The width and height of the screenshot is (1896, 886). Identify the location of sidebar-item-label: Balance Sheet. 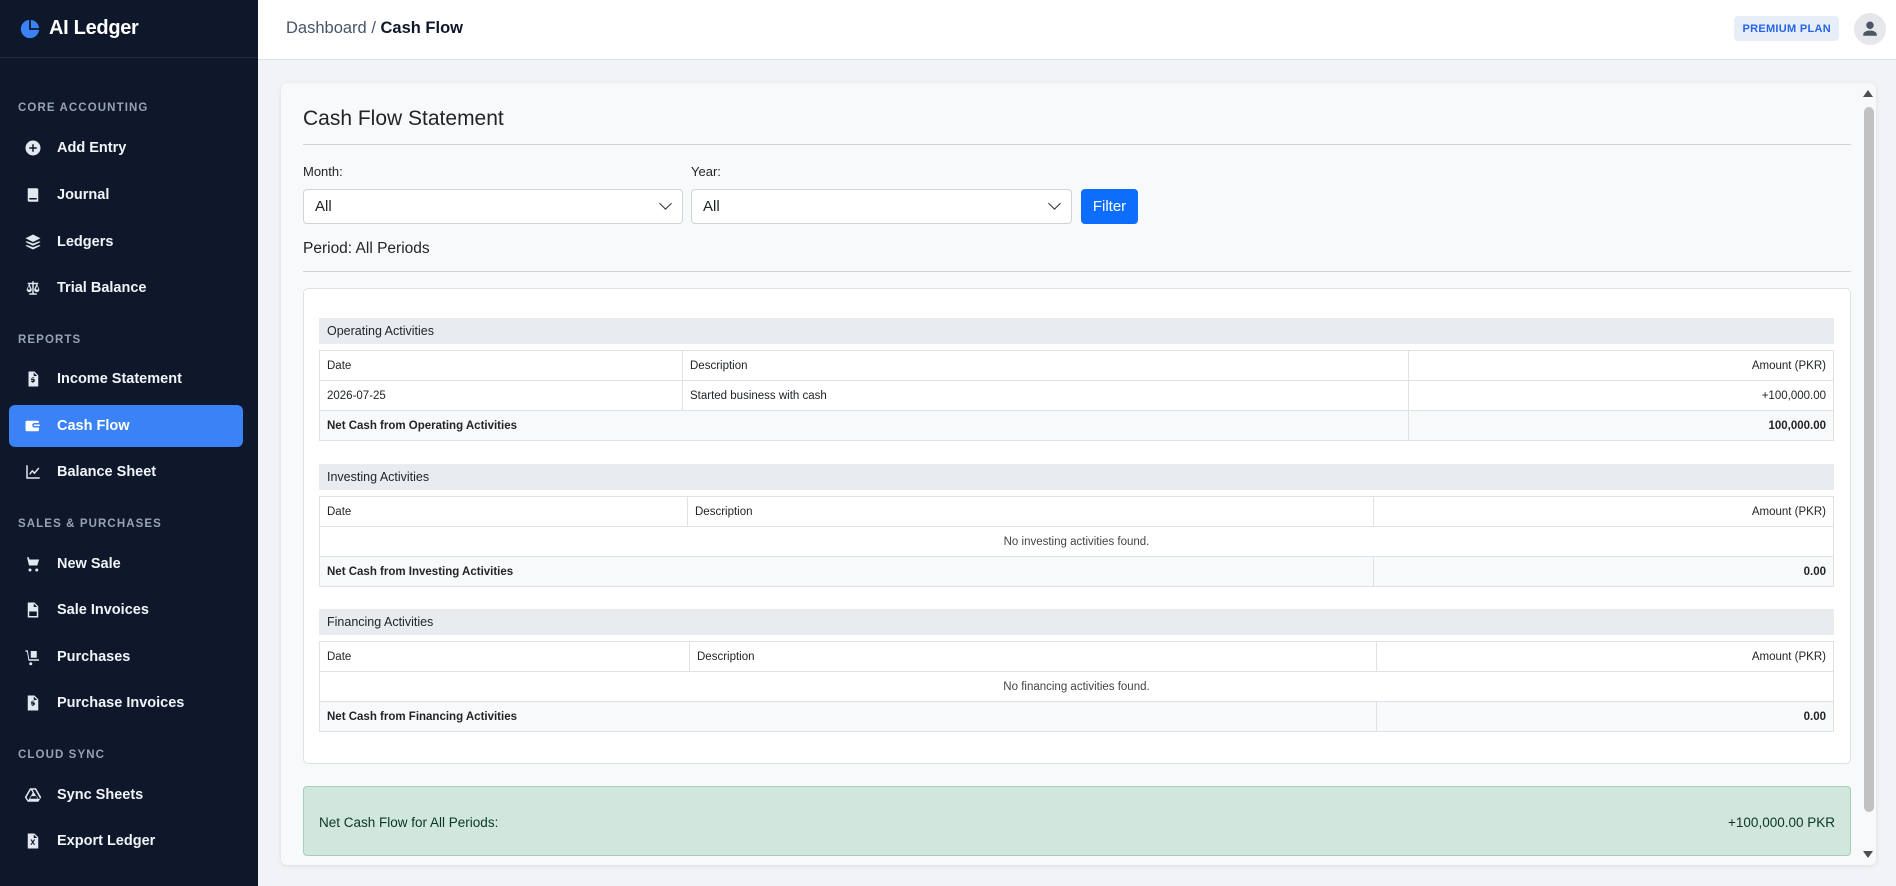
(107, 472).